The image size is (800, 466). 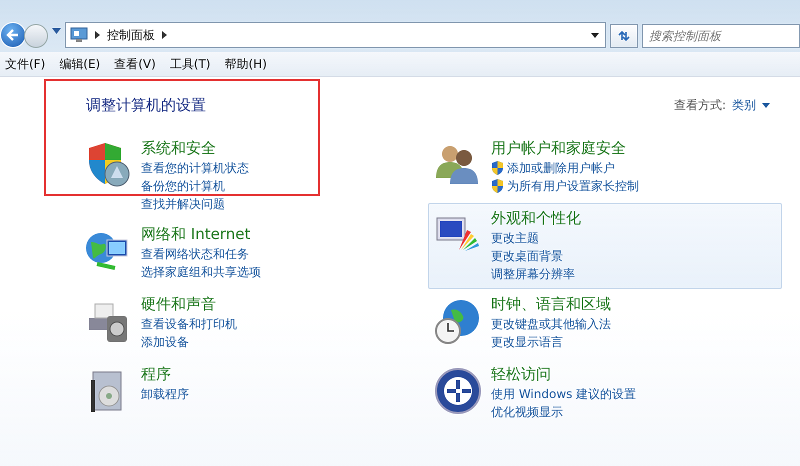 I want to click on task-link: 更改显示语言, so click(x=527, y=342).